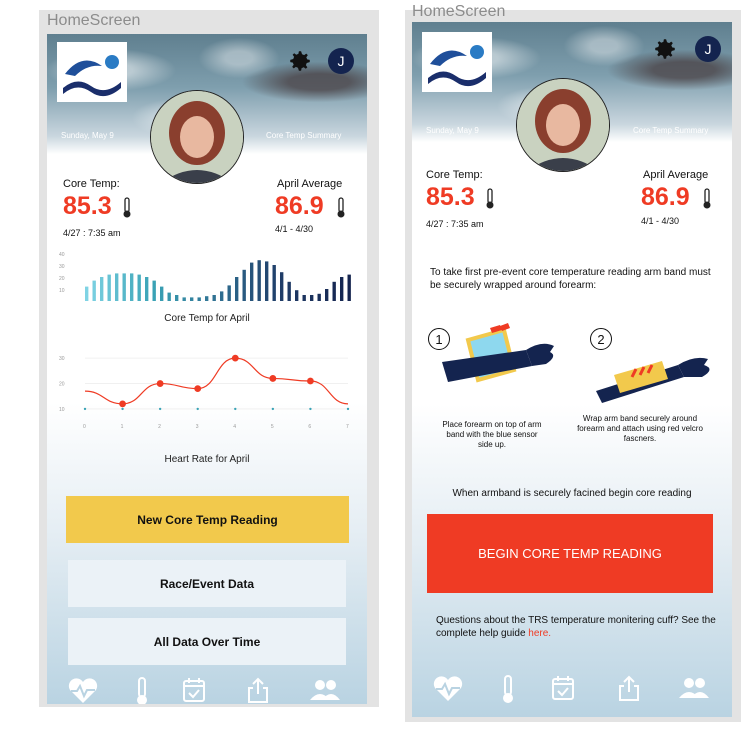 This screenshot has width=744, height=735. What do you see at coordinates (205, 276) in the screenshot?
I see `core-temp-bar-chart: 40 30 20 10` at bounding box center [205, 276].